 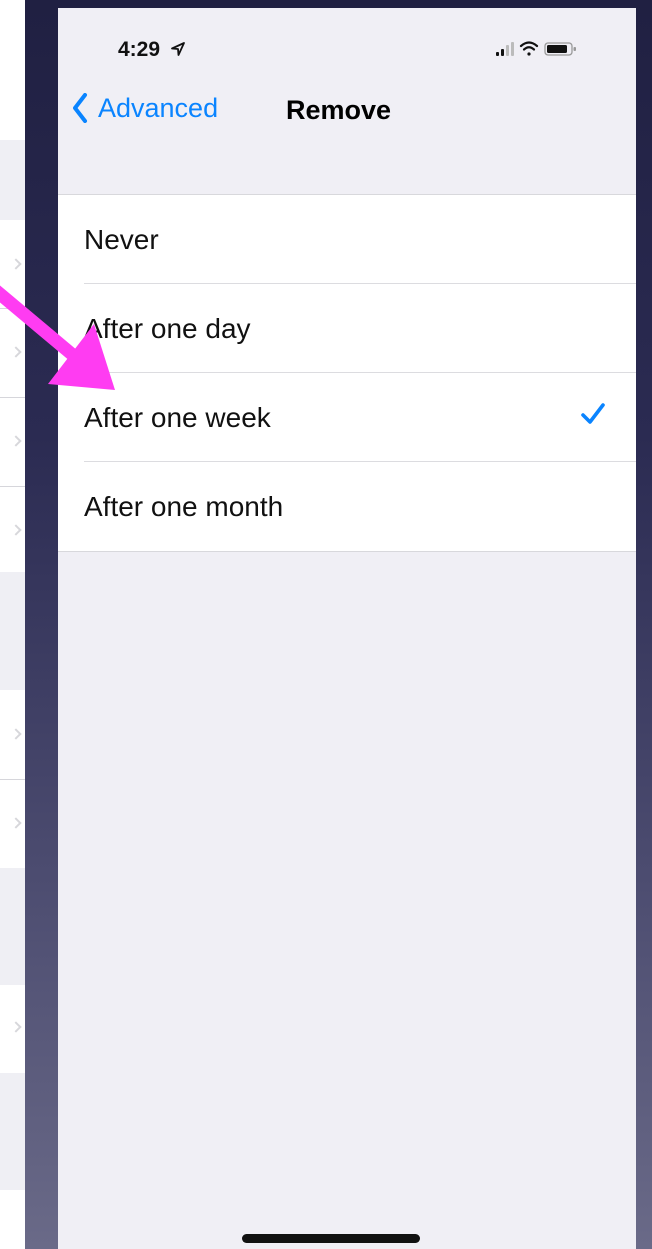 I want to click on navigation-bar: Advanced Remove, so click(x=347, y=111).